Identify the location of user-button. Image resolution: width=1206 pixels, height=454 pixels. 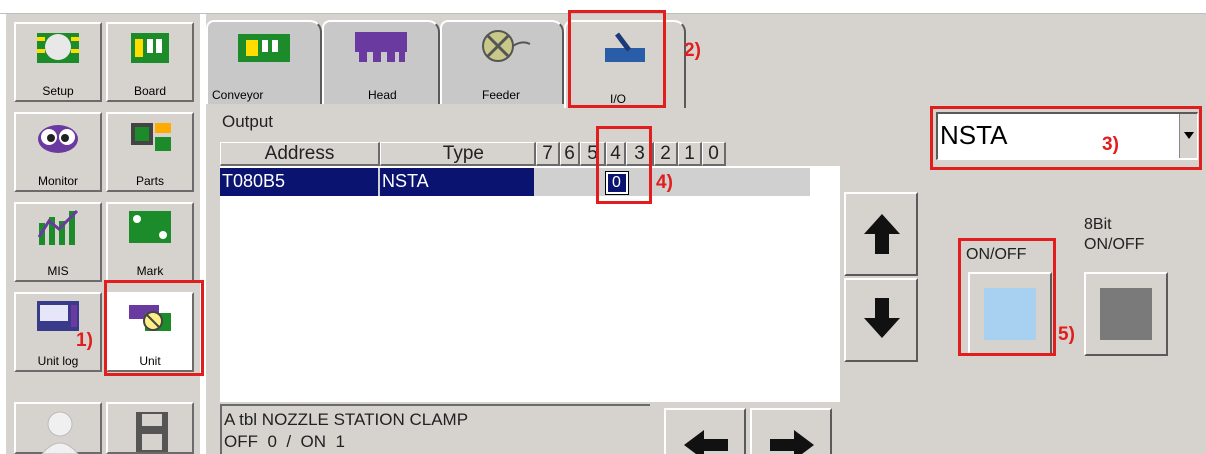
(58, 428).